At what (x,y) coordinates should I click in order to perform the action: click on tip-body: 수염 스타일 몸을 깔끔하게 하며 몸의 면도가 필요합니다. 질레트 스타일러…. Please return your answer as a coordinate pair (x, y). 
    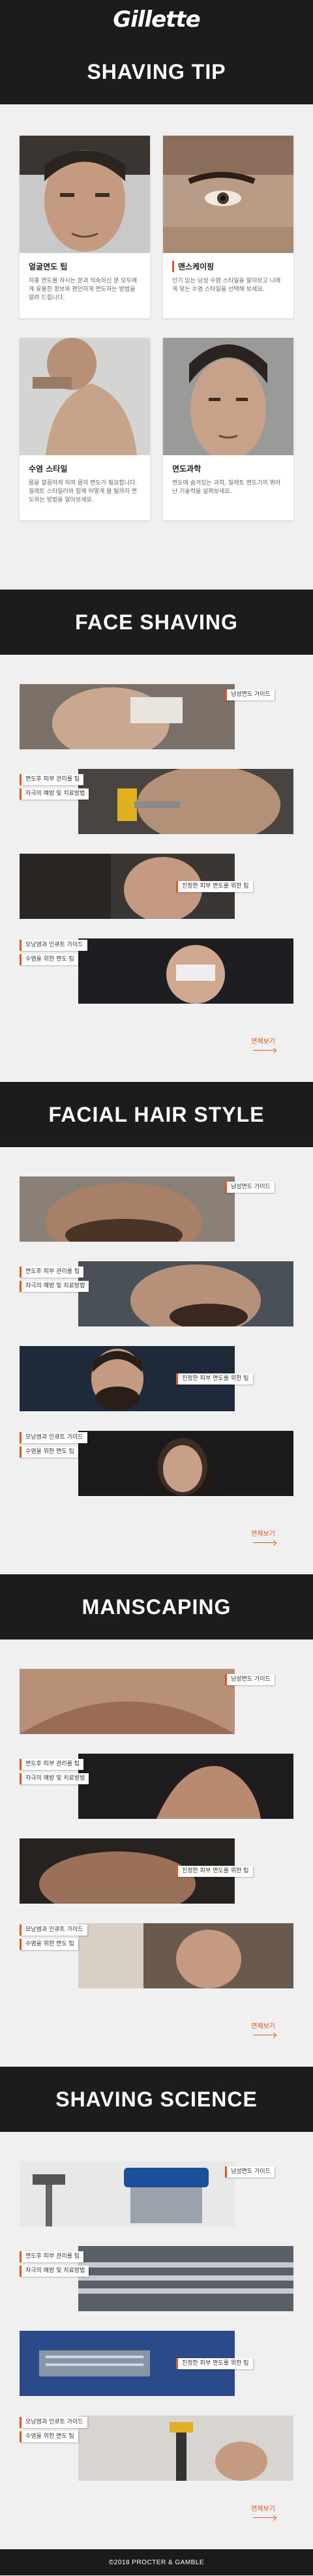
    Looking at the image, I should click on (85, 484).